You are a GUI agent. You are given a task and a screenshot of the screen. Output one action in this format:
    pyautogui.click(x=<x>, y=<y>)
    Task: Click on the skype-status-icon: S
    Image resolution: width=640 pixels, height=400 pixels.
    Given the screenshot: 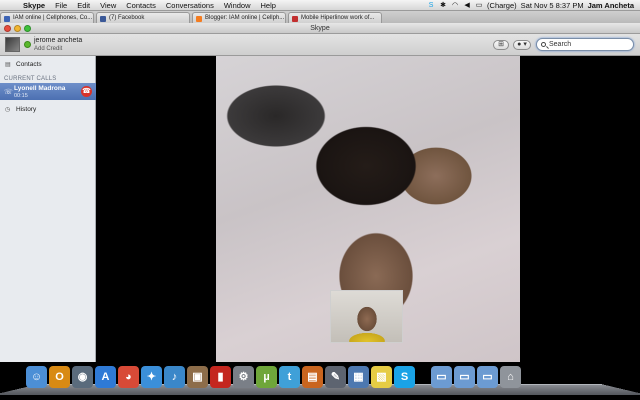 What is the action you would take?
    pyautogui.click(x=431, y=5)
    